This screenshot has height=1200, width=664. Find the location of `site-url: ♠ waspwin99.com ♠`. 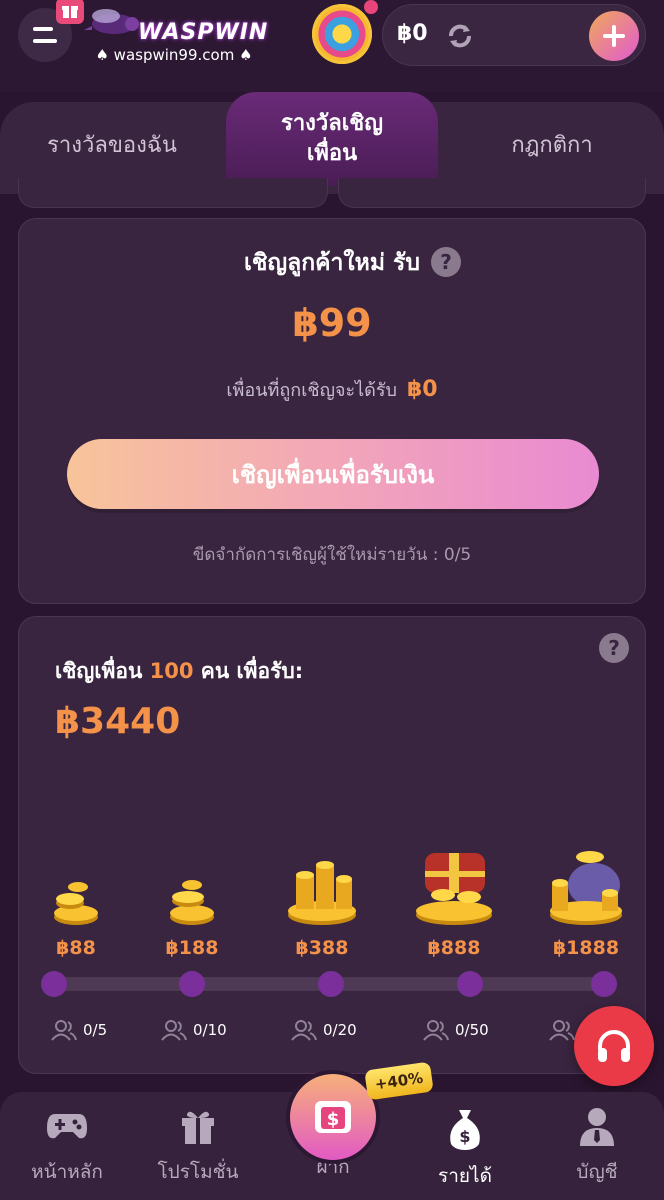

site-url: ♠ waspwin99.com ♠ is located at coordinates (174, 55).